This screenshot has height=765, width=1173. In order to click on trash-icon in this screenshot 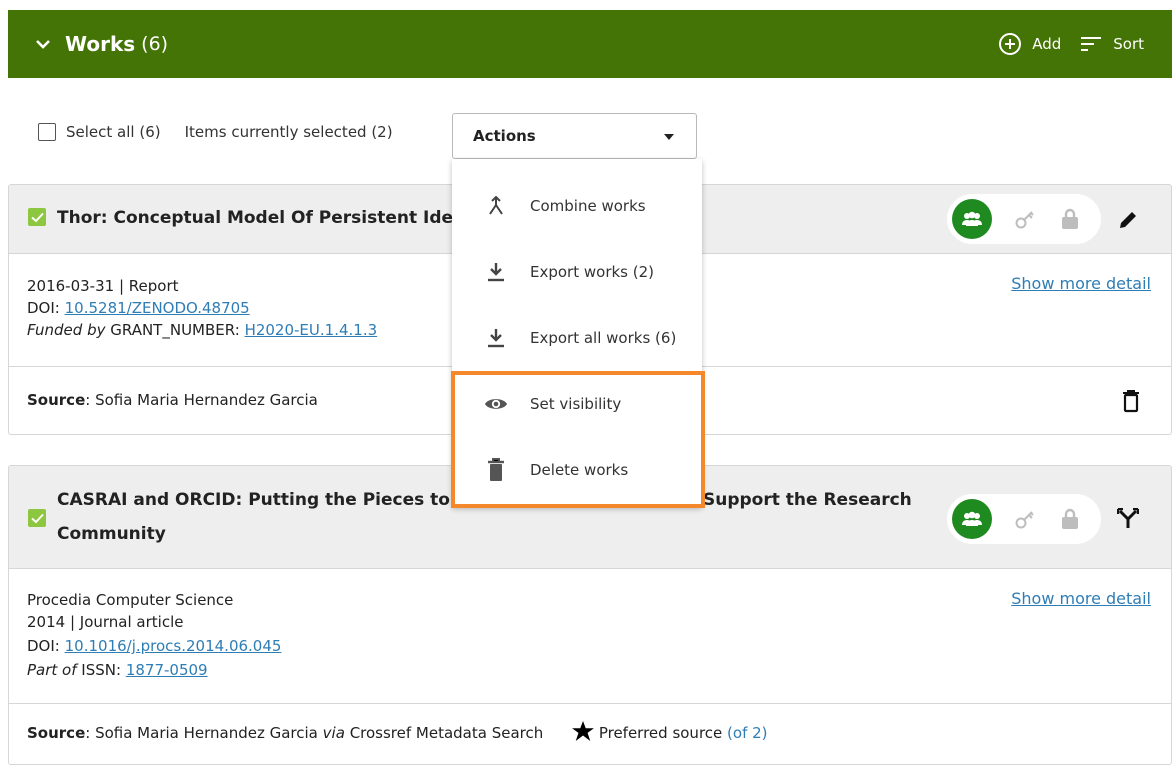, I will do `click(1131, 401)`.